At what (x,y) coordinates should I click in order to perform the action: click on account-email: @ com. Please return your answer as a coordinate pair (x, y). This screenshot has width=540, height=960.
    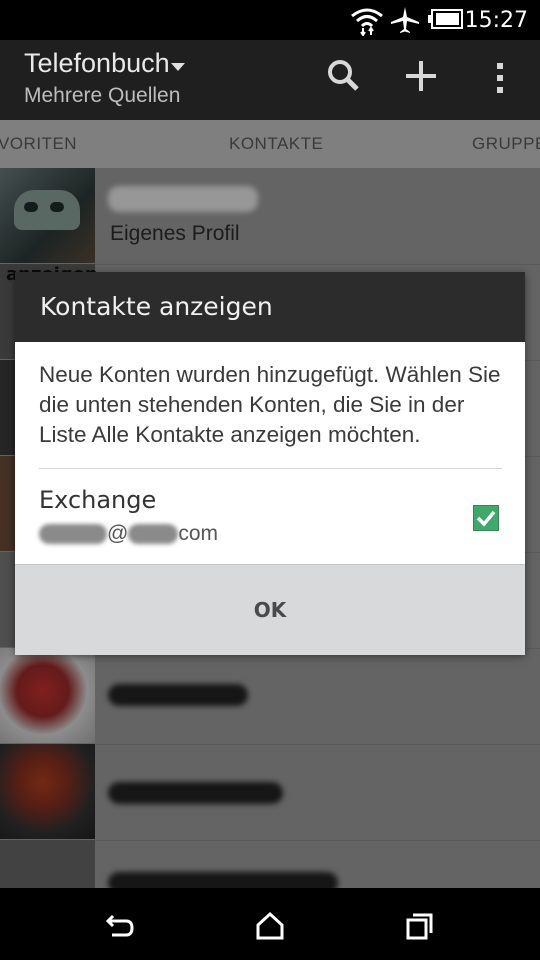
    Looking at the image, I should click on (128, 534).